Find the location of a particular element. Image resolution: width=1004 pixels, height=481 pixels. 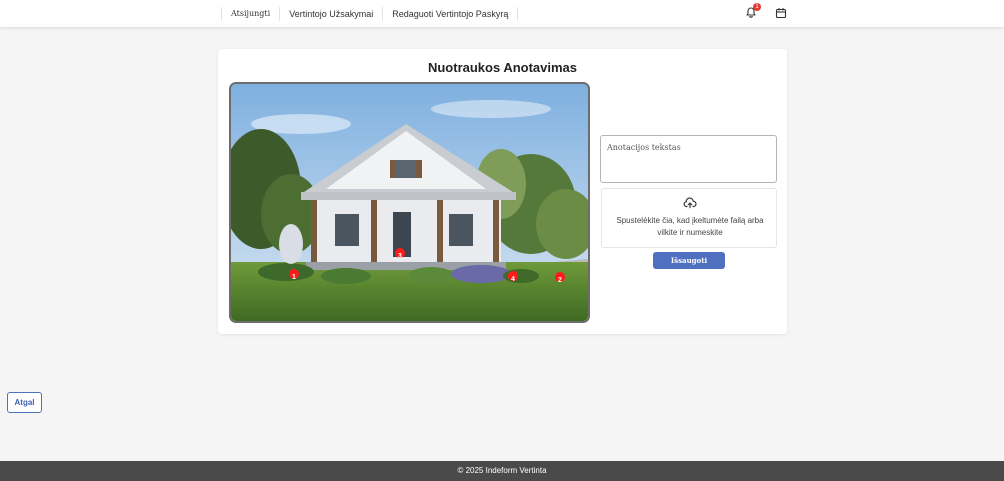

annotation-marker: 2 is located at coordinates (560, 278).